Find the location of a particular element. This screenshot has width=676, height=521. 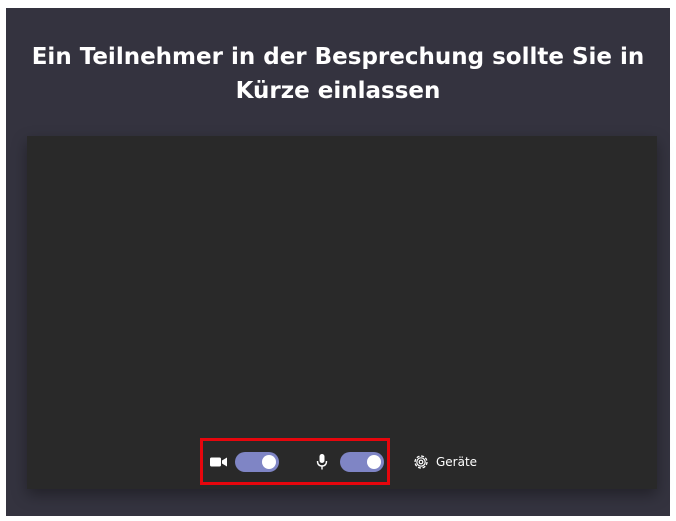

devices-button: Geräte is located at coordinates (444, 462).